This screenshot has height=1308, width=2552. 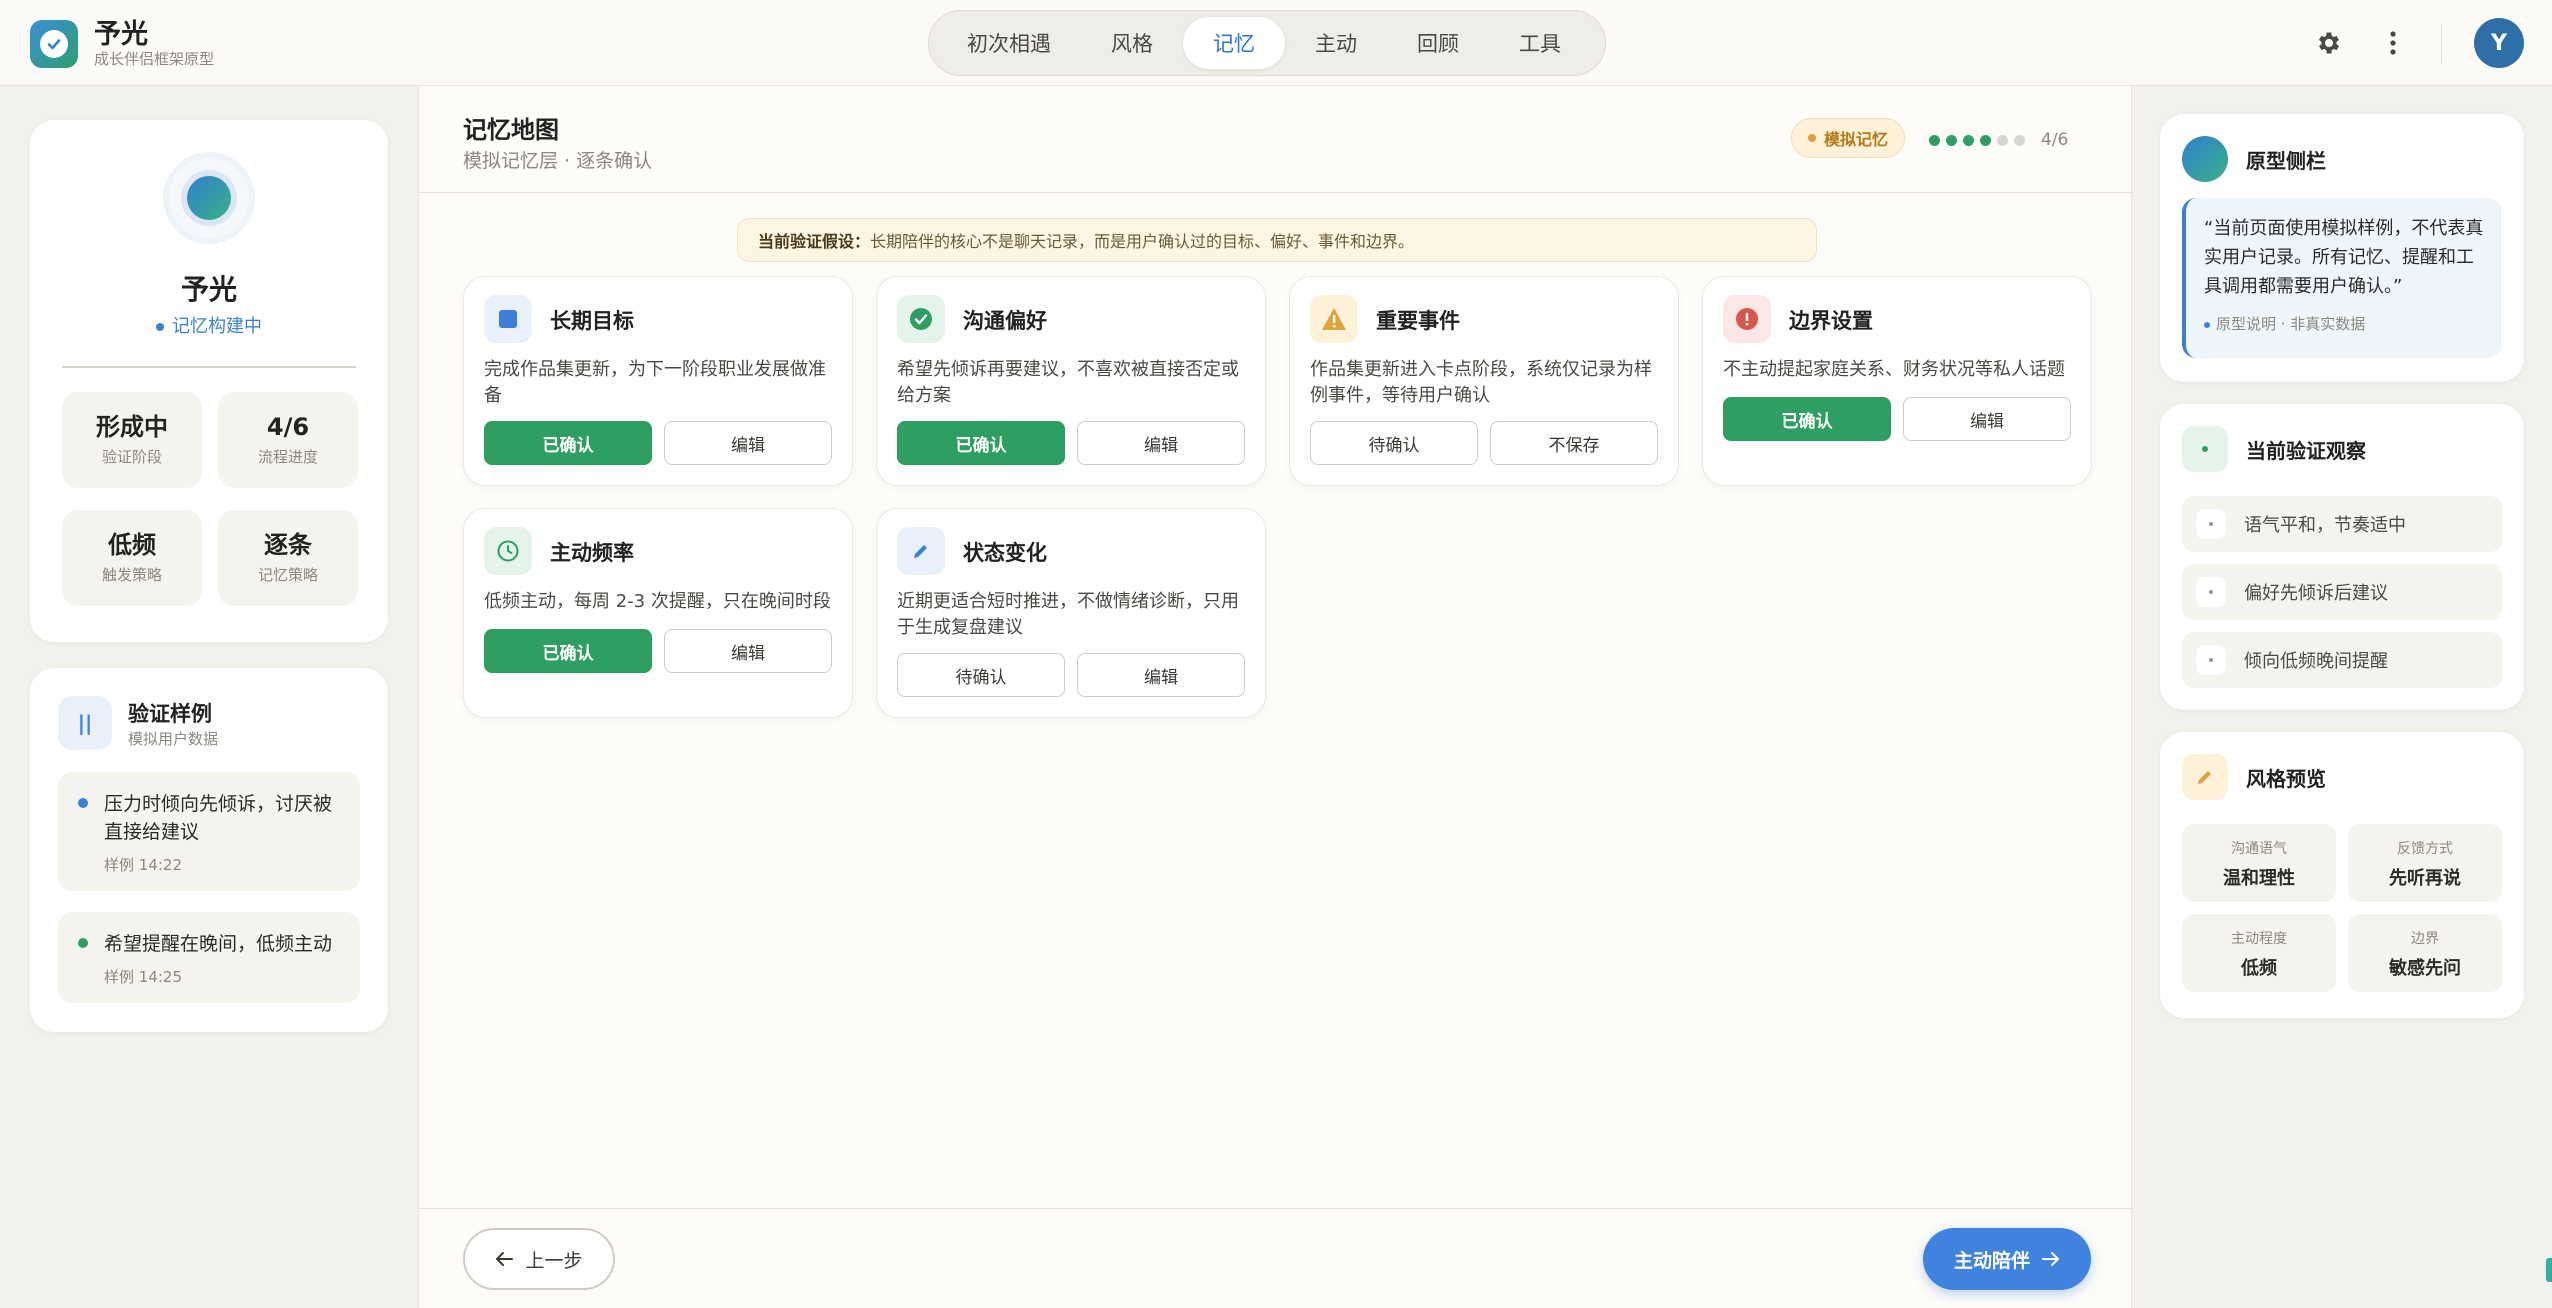 What do you see at coordinates (1897, 381) in the screenshot?
I see `memory-card-boundary: 边界设置 不主动提起家庭关系、财务状况等私人话题 已确认 编辑` at bounding box center [1897, 381].